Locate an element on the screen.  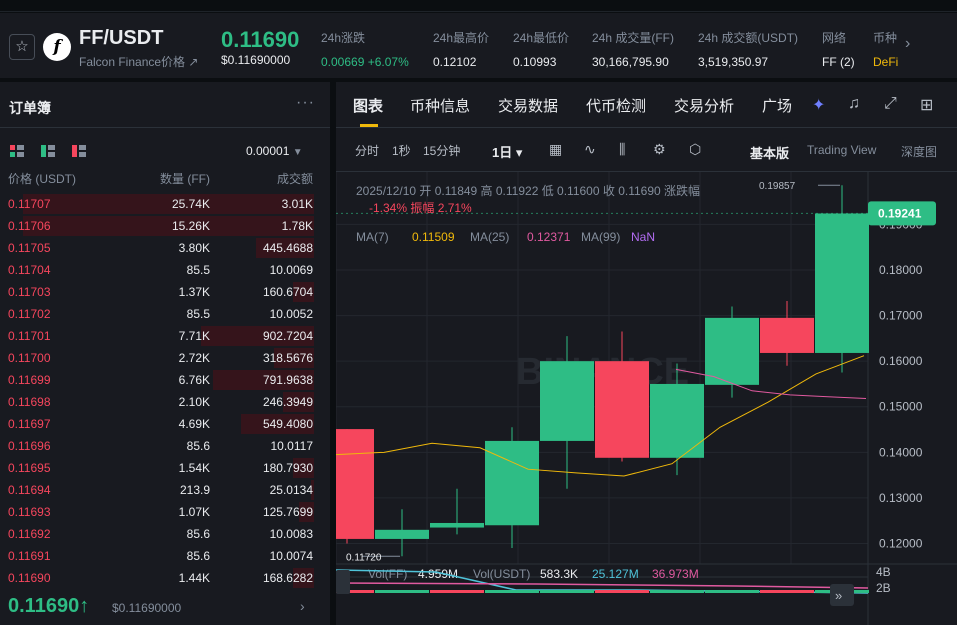
price-tag-label: 0.19241 is located at coordinates (900, 213).